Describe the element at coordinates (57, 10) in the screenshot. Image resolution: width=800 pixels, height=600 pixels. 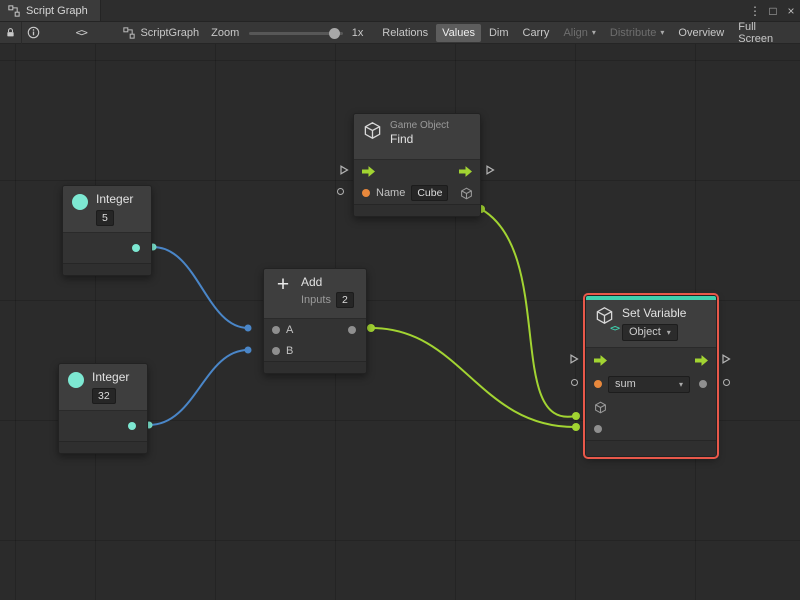
I see `tab-title: Script Graph` at that location.